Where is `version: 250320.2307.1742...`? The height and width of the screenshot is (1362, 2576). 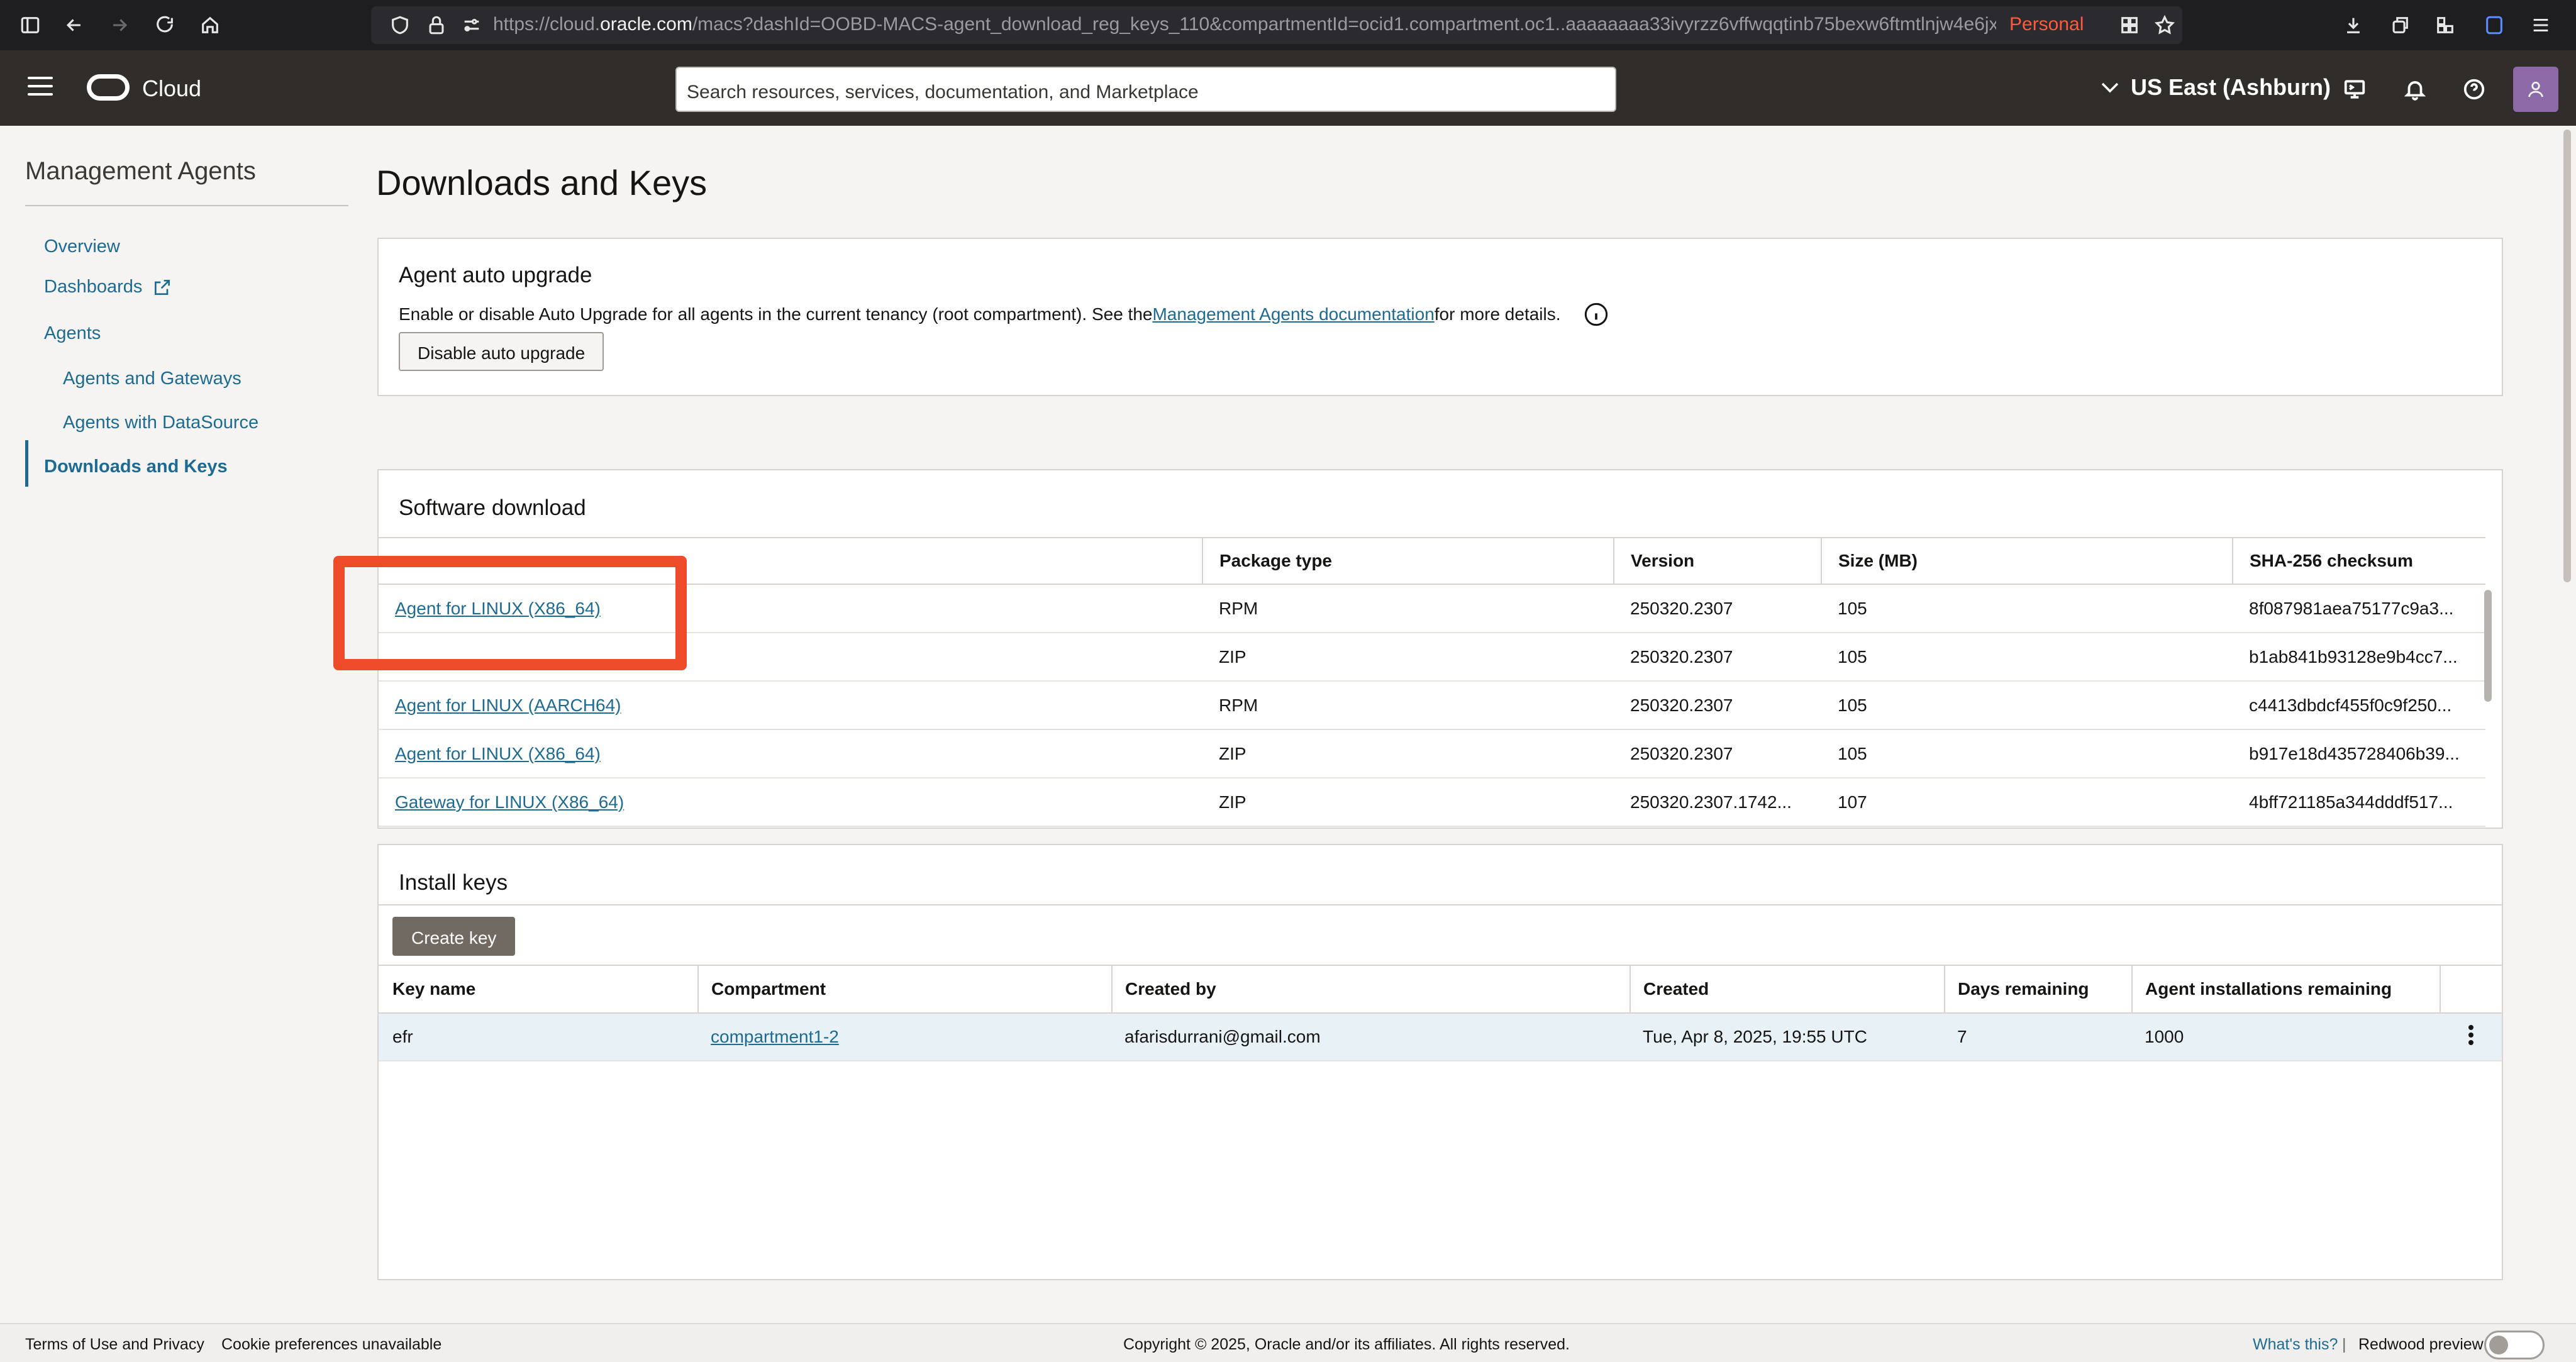
version: 250320.2307.1742... is located at coordinates (1717, 802).